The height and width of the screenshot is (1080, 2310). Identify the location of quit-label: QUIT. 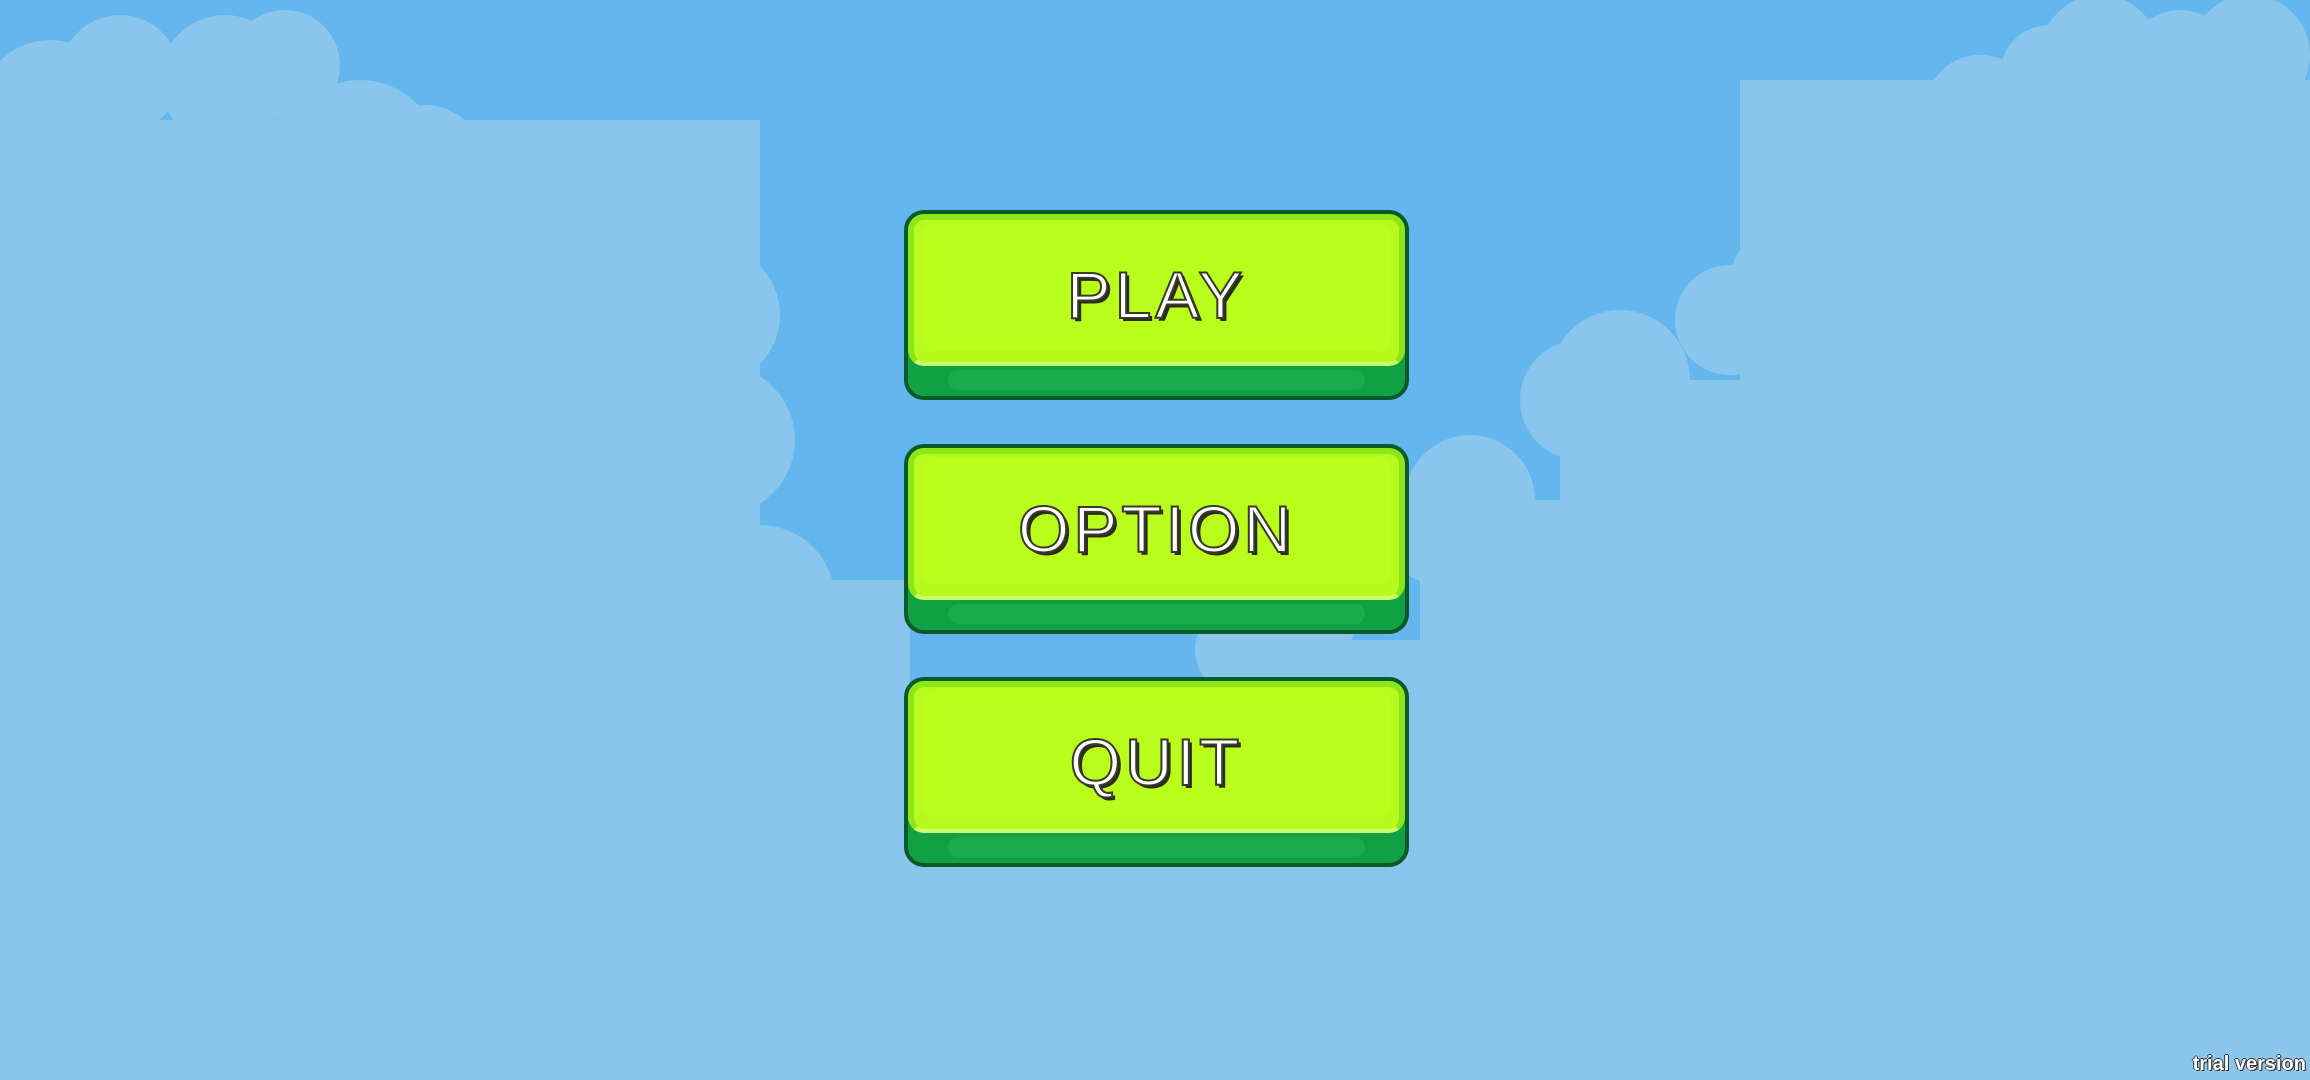
(1156, 762).